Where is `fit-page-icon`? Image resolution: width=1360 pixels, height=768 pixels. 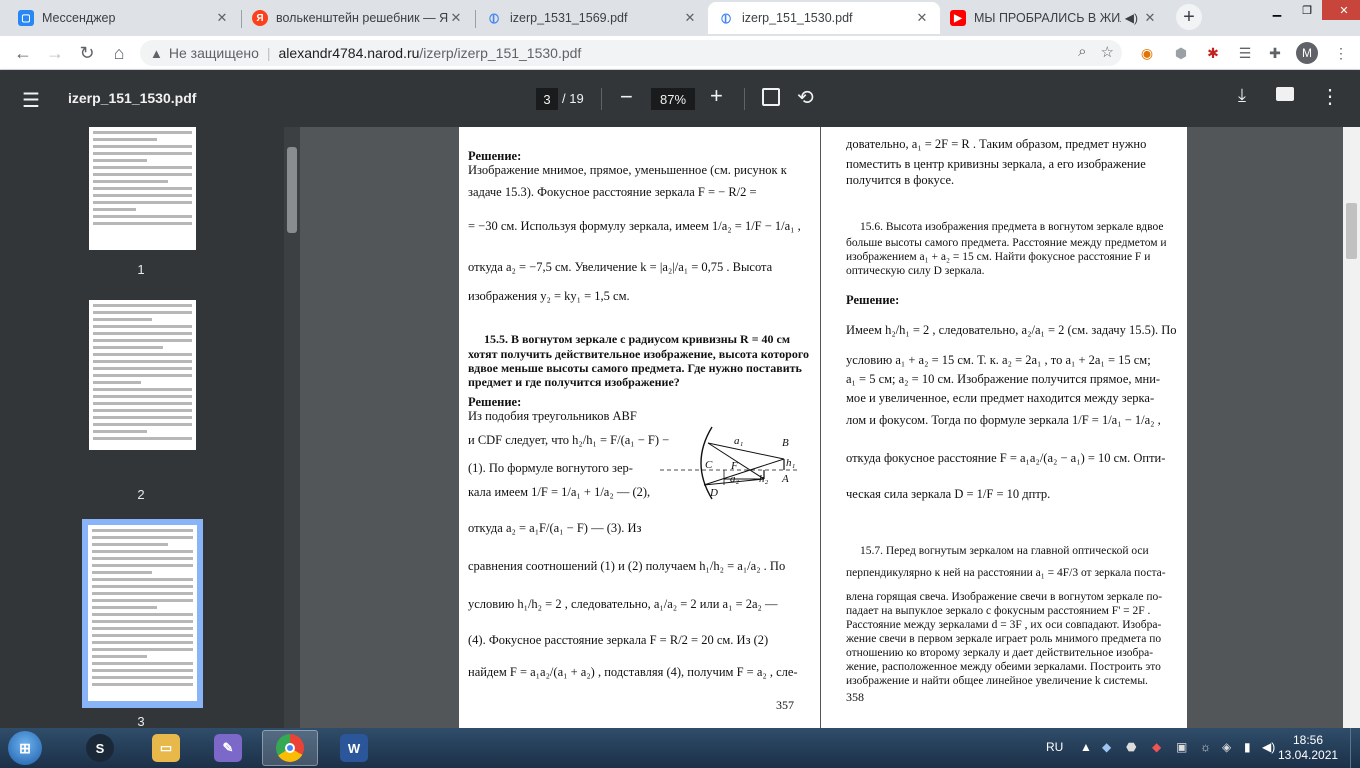 fit-page-icon is located at coordinates (771, 97).